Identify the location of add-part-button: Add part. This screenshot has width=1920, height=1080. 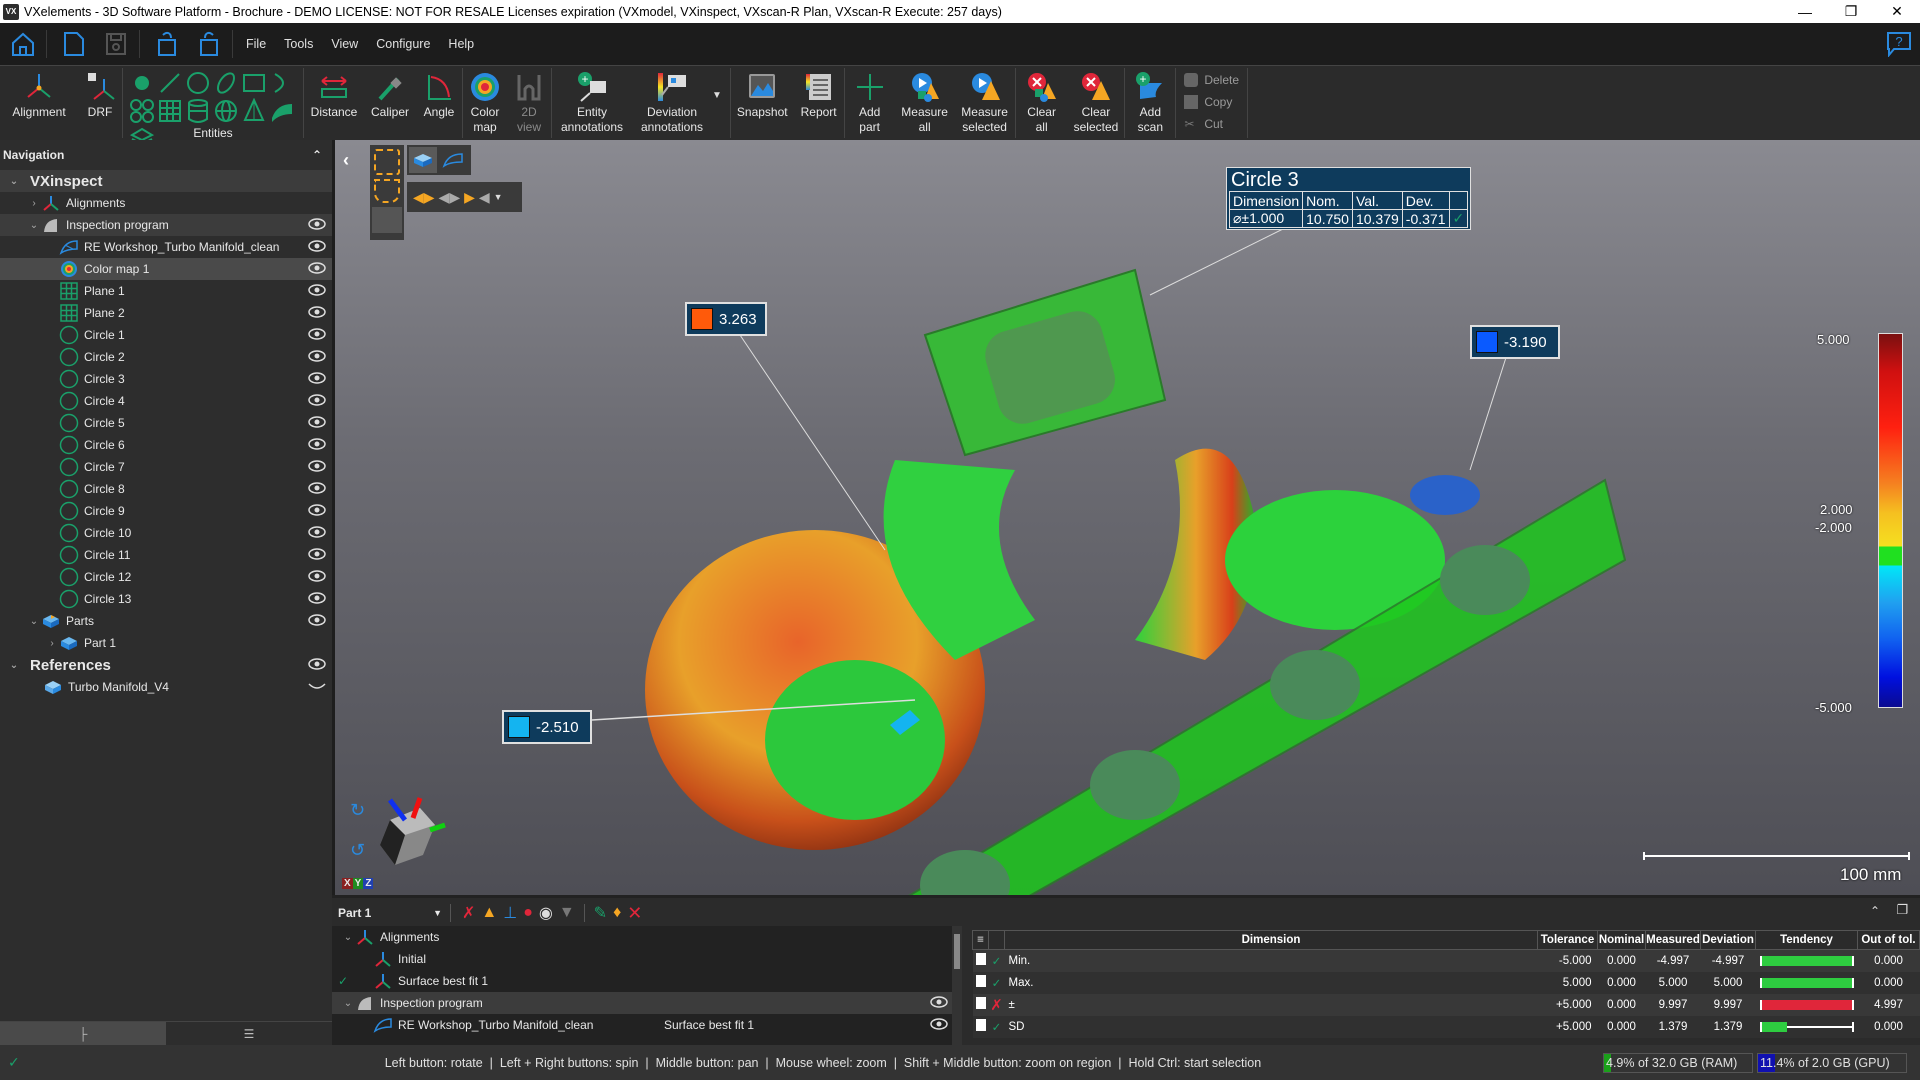
(870, 101).